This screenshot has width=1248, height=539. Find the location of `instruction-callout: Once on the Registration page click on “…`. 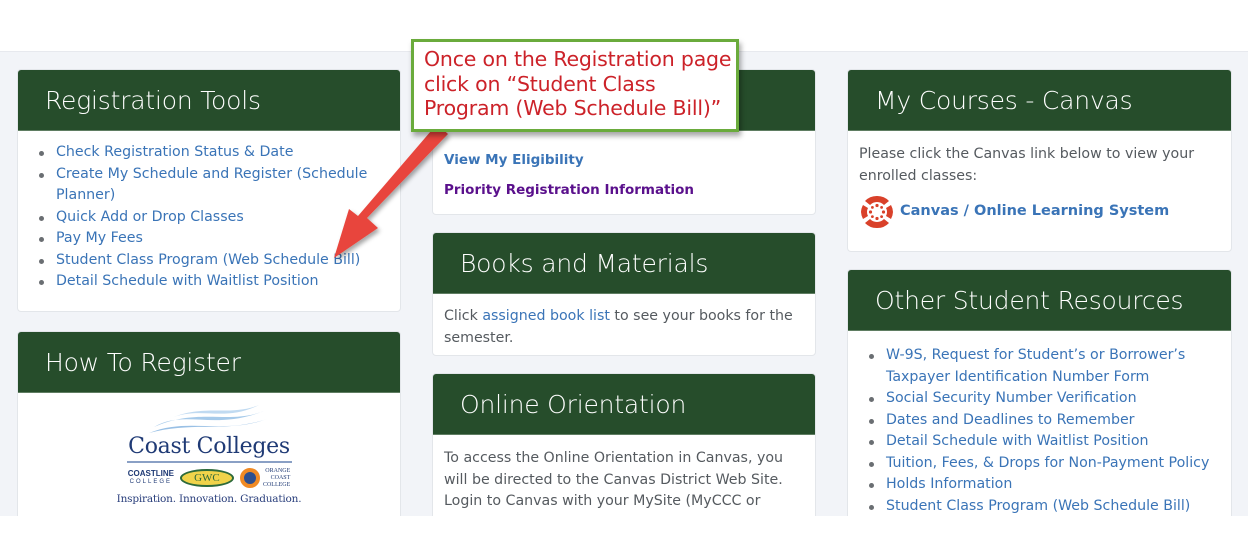

instruction-callout: Once on the Registration page click on “… is located at coordinates (575, 85).